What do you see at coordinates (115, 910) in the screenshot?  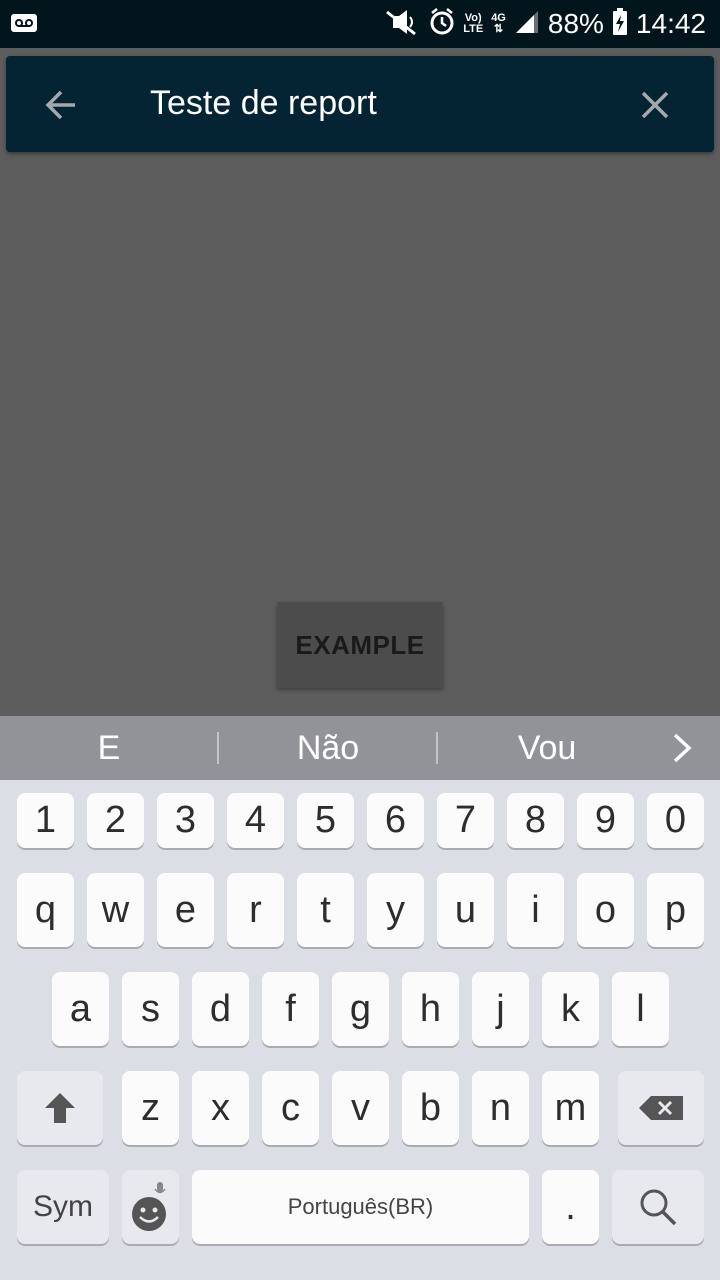 I see `key-w: w` at bounding box center [115, 910].